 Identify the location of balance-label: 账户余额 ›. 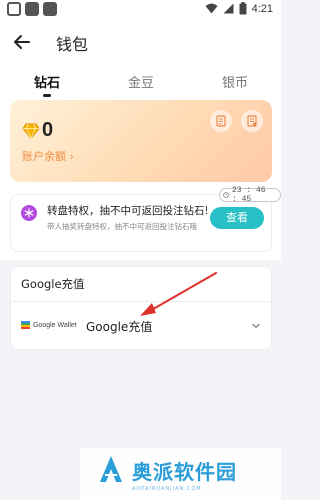
(48, 156).